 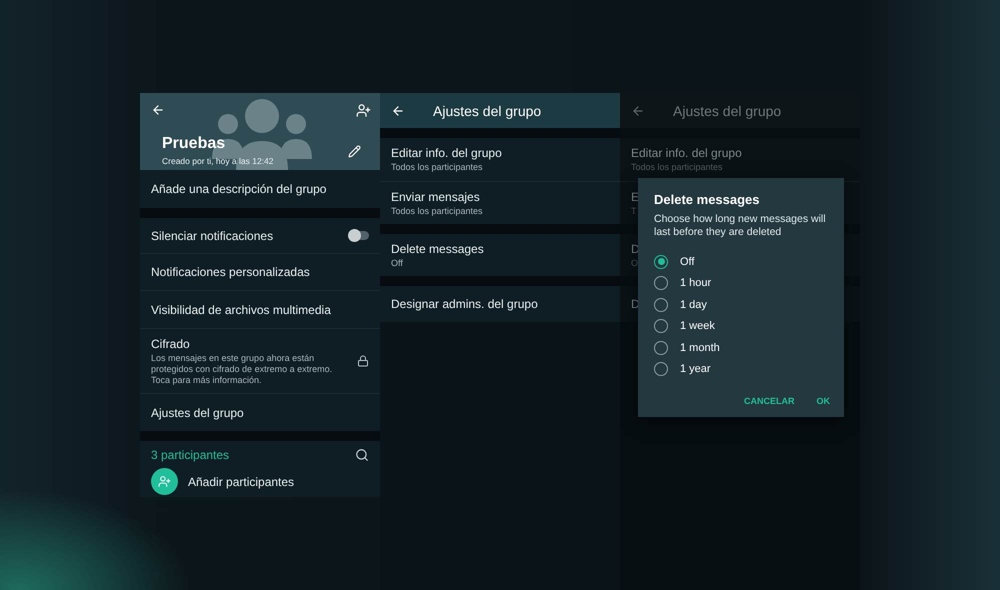 I want to click on setting-title: Delete messages, so click(x=437, y=249).